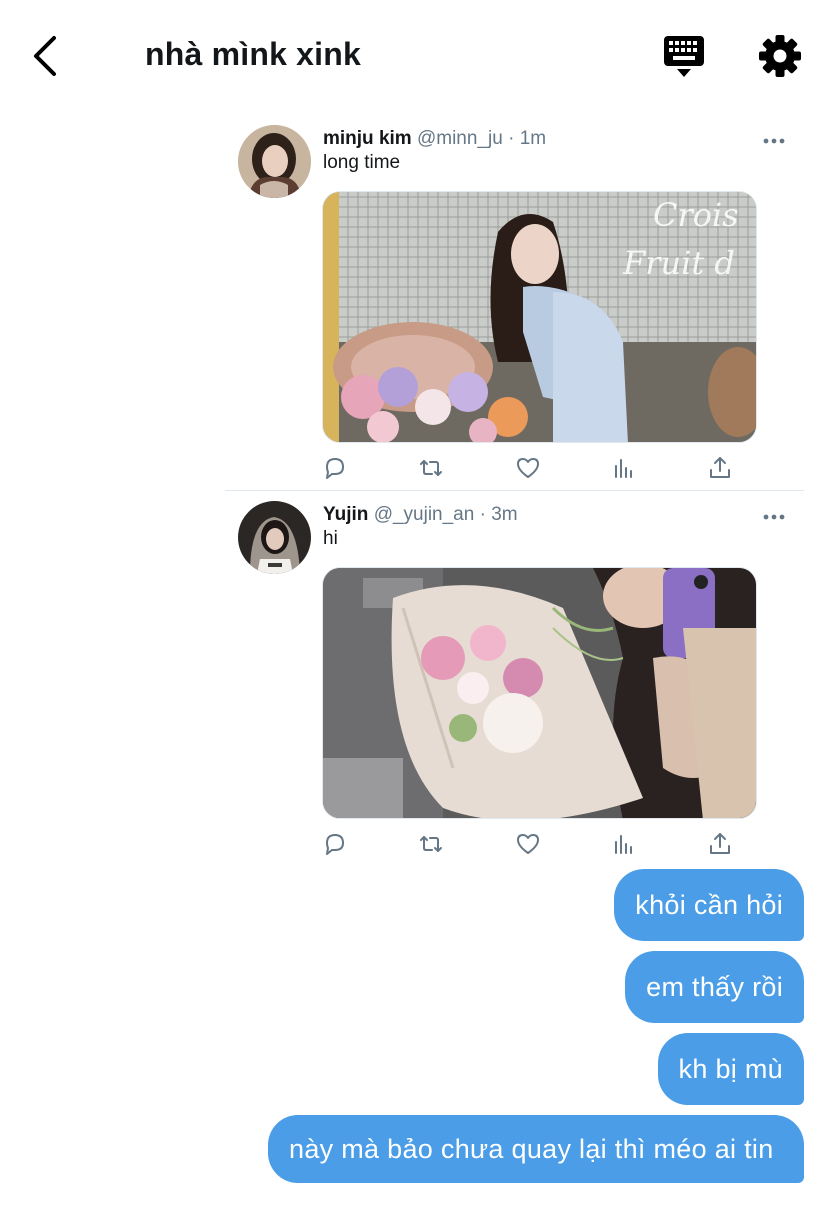  What do you see at coordinates (330, 538) in the screenshot?
I see `tweet-text: hi` at bounding box center [330, 538].